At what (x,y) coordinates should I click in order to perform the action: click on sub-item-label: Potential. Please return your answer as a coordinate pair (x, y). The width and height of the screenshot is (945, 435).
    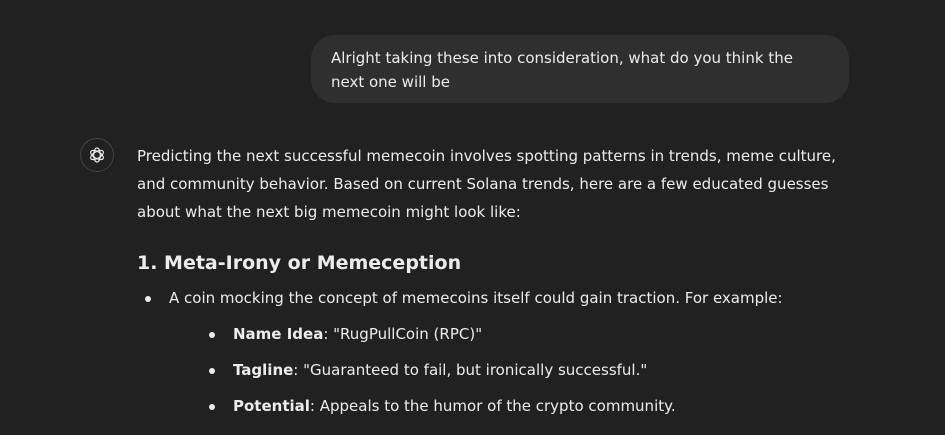
    Looking at the image, I should click on (271, 406).